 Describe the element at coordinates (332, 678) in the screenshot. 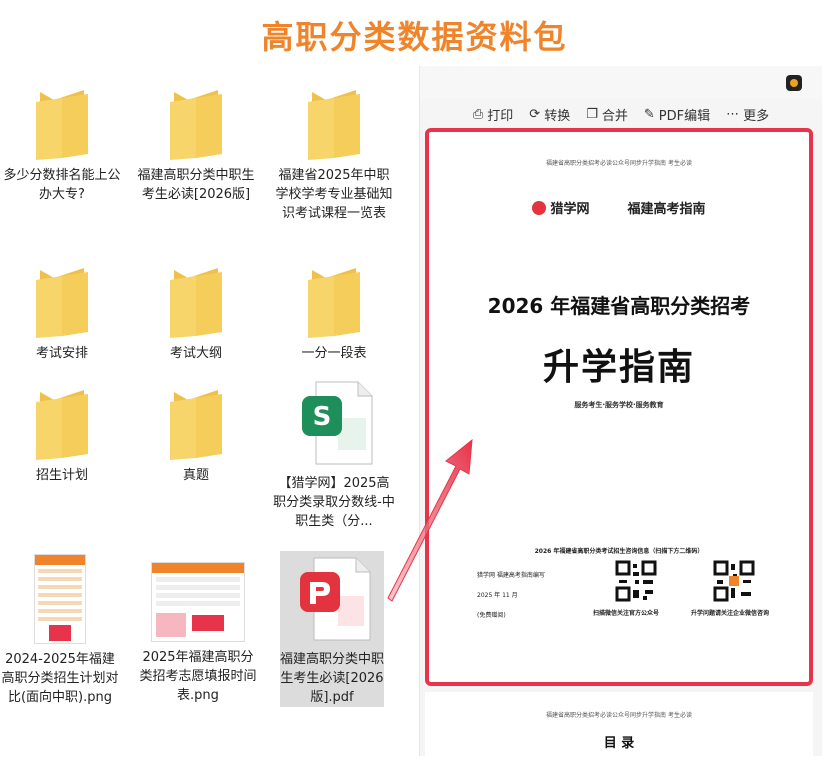

I see `file-label: 福建高职分类中职生考生必读[2026版].pdf` at that location.